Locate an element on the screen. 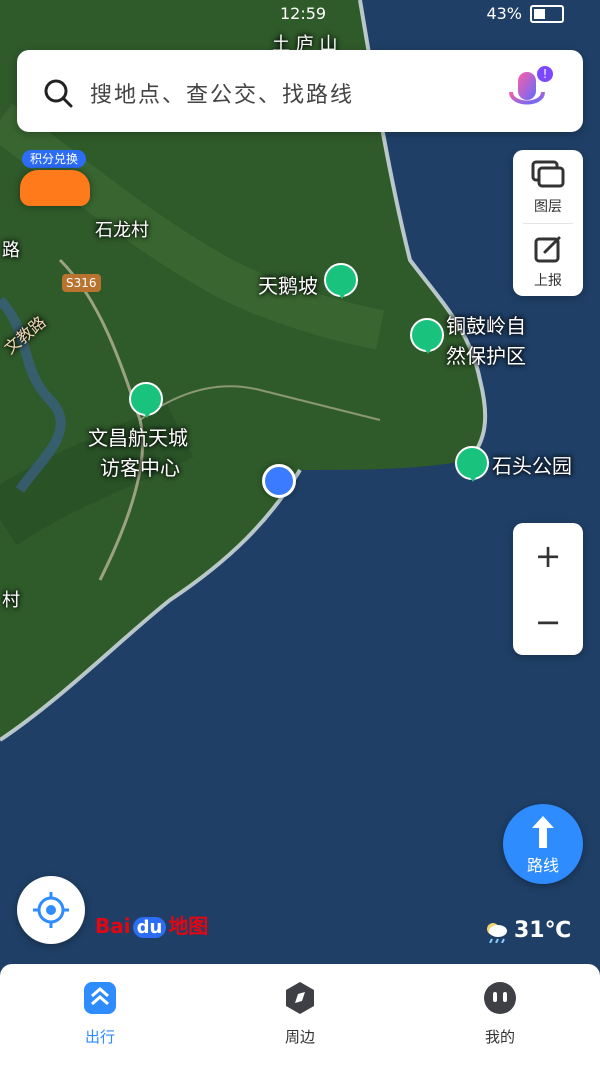 The height and width of the screenshot is (1066, 600). zoom-out-button: − is located at coordinates (548, 622).